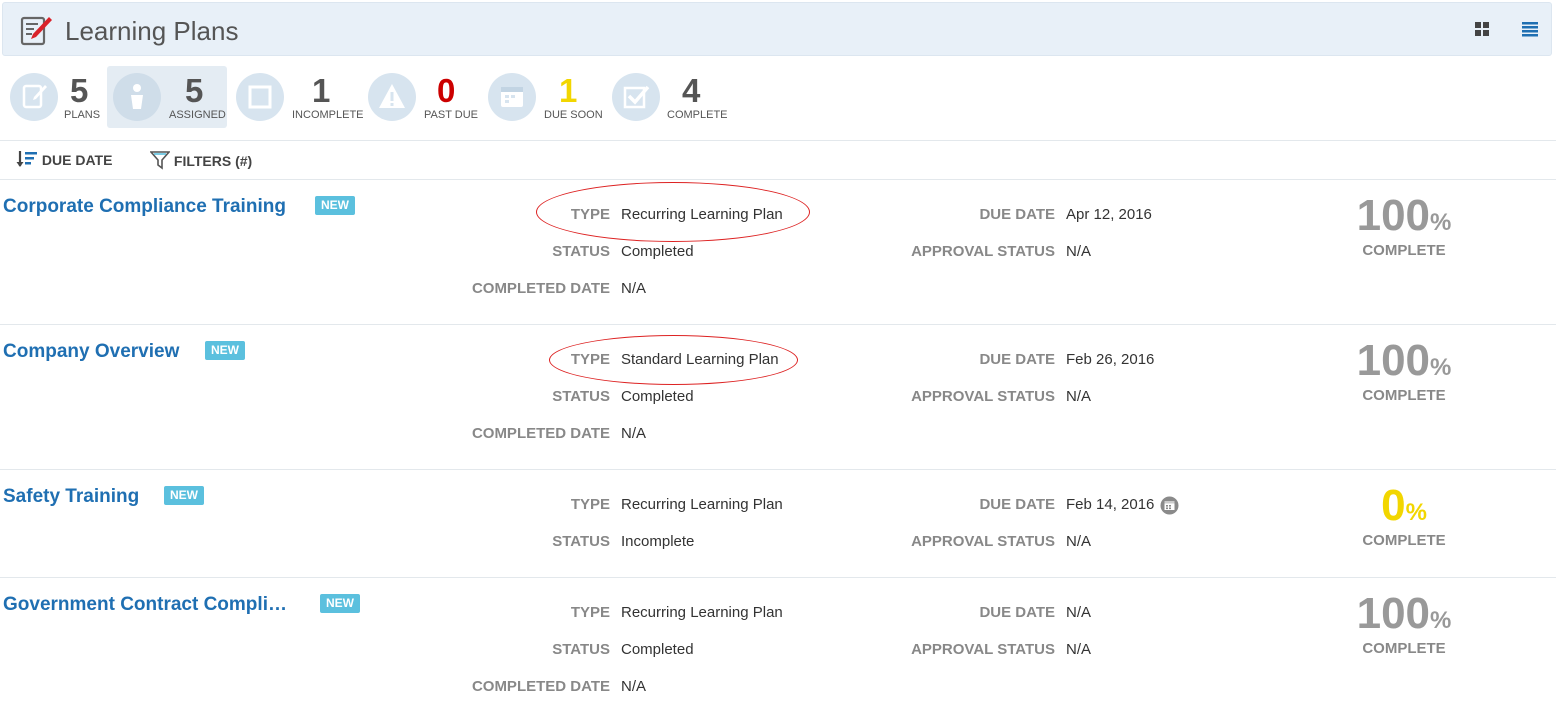  I want to click on due-date-value: Apr 12, 2016, so click(1109, 214).